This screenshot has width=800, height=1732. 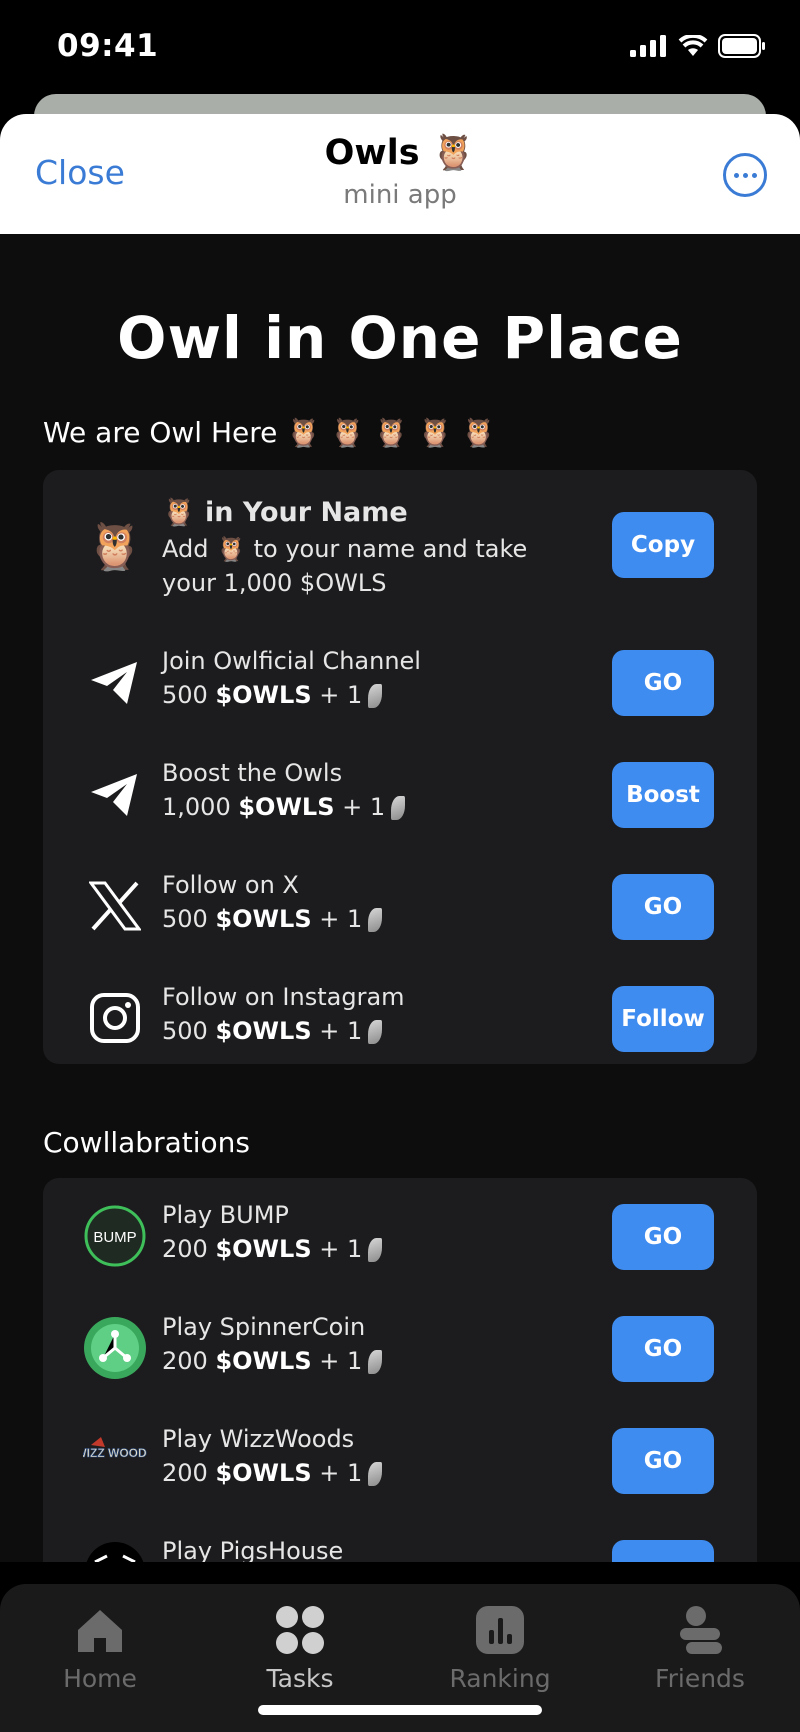 What do you see at coordinates (700, 1678) in the screenshot?
I see `tab-label: Friends` at bounding box center [700, 1678].